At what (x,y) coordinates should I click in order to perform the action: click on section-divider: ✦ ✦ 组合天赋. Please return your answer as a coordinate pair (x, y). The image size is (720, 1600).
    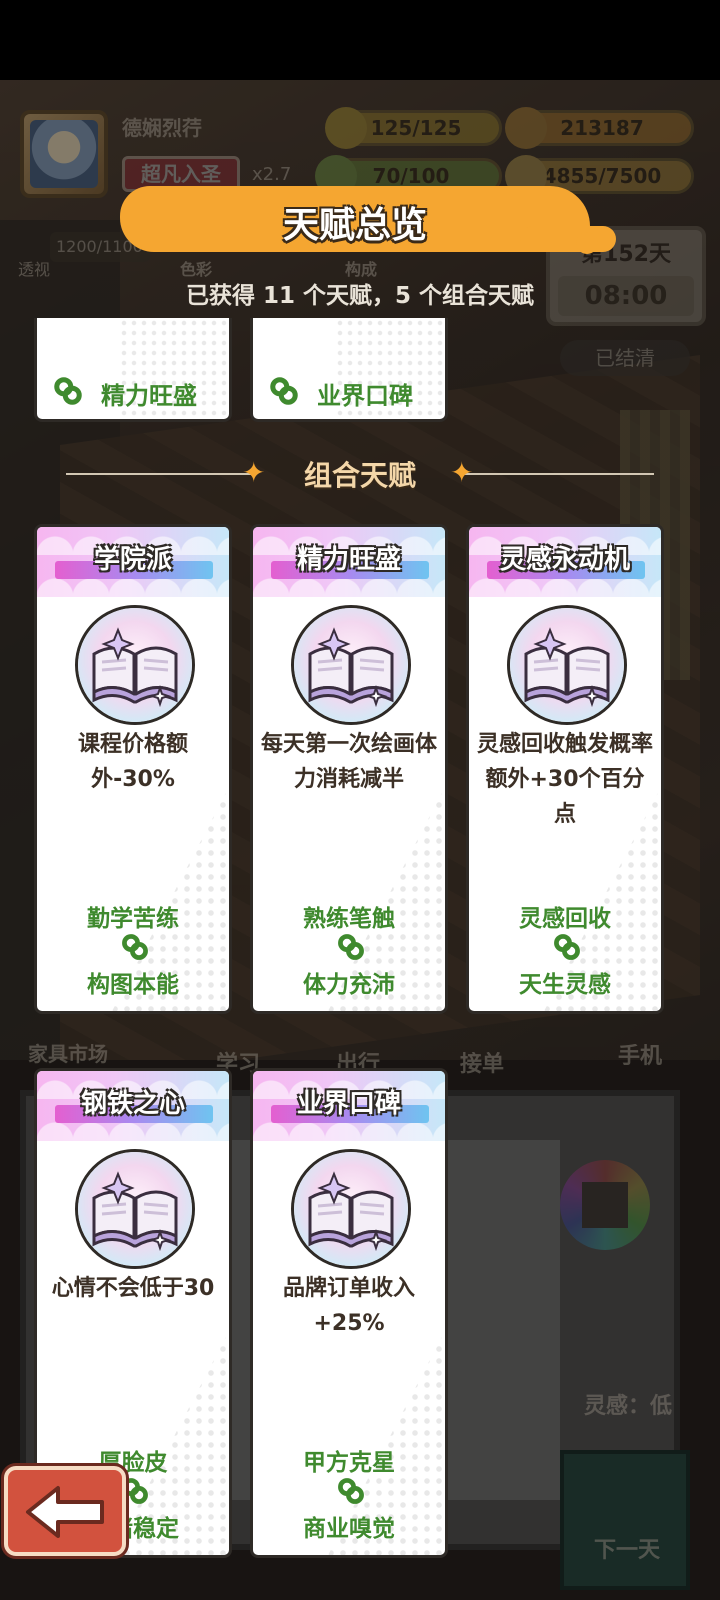
    Looking at the image, I should click on (360, 474).